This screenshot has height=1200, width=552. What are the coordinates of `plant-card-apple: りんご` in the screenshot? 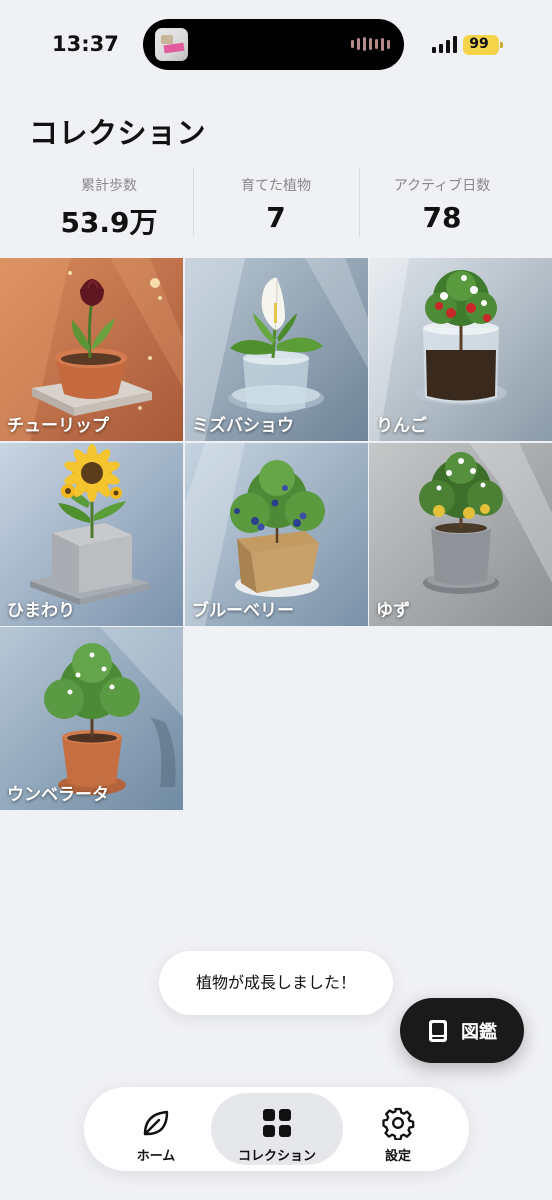 It's located at (460, 349).